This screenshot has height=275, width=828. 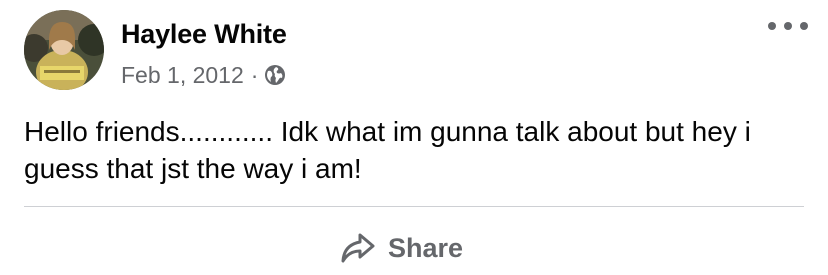 I want to click on more-options-icon, so click(x=788, y=26).